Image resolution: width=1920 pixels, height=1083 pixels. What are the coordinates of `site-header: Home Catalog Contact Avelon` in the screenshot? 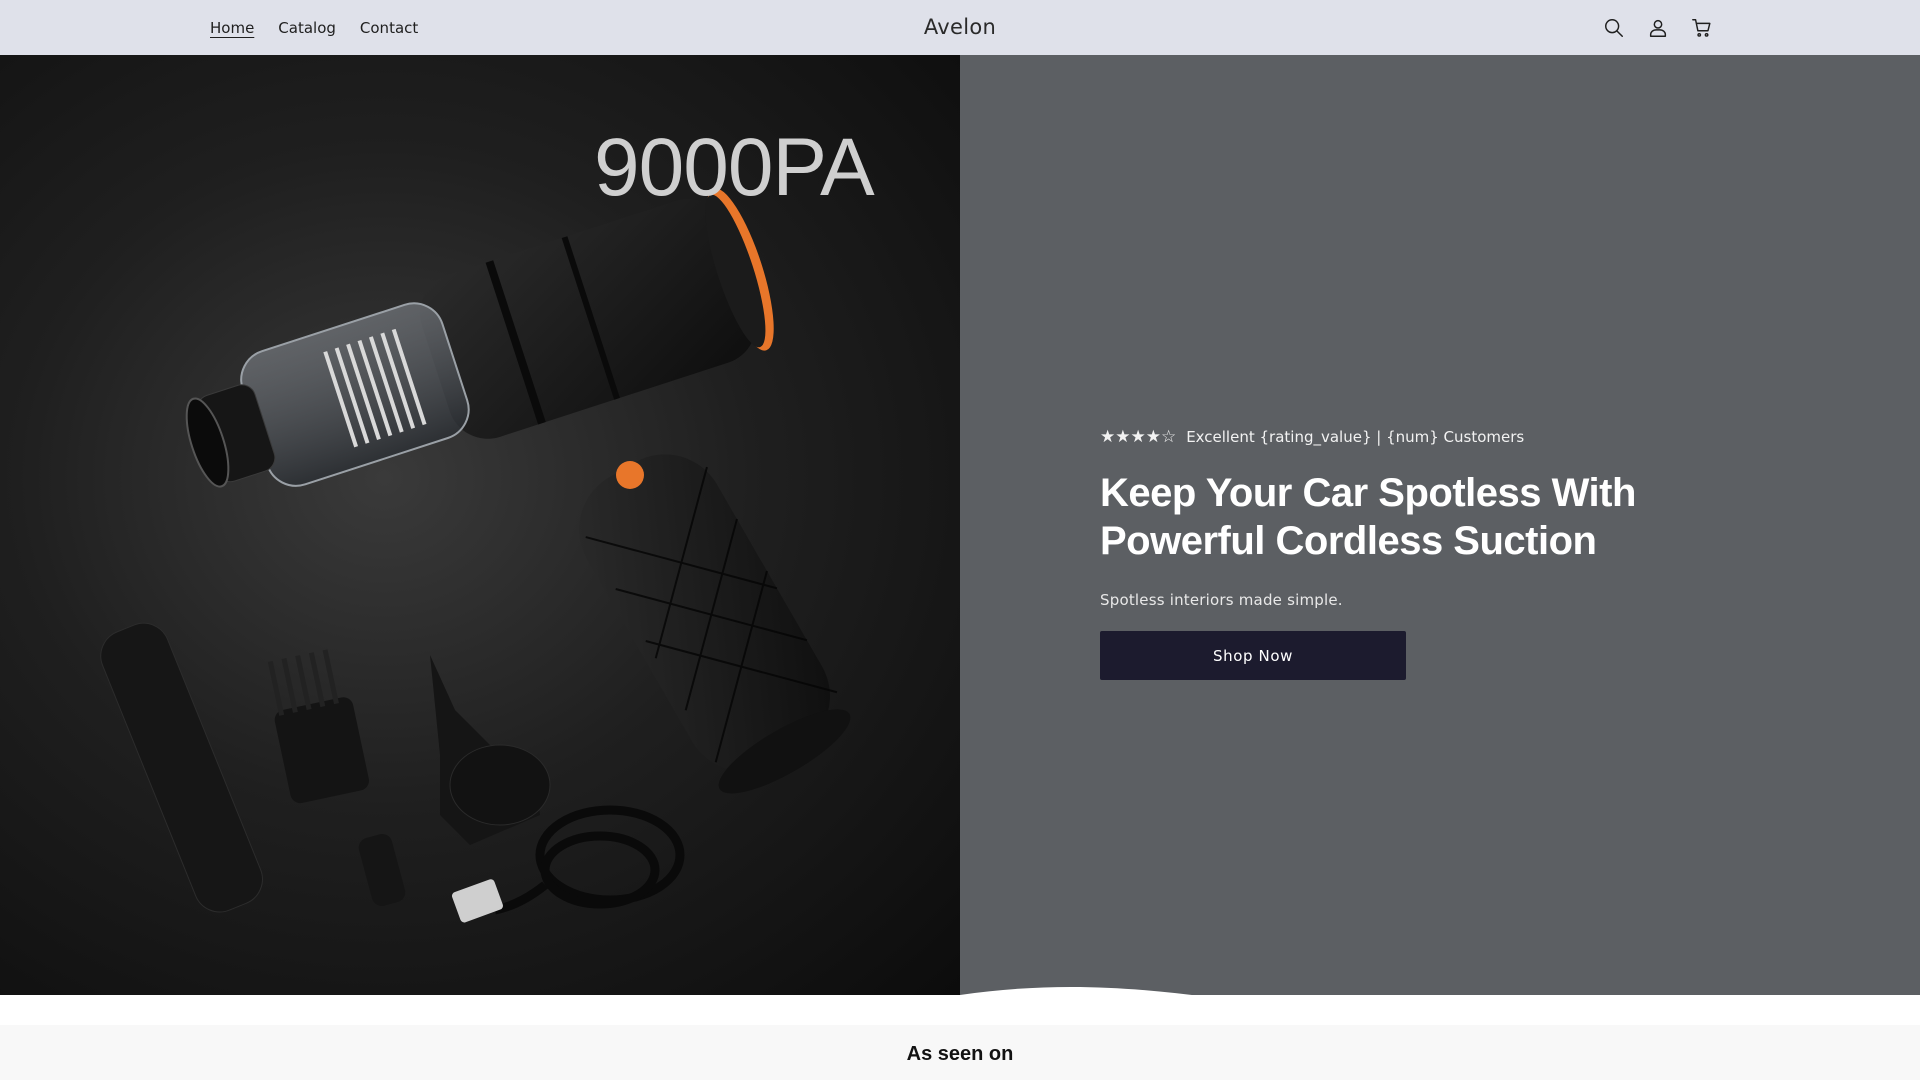 It's located at (960, 27).